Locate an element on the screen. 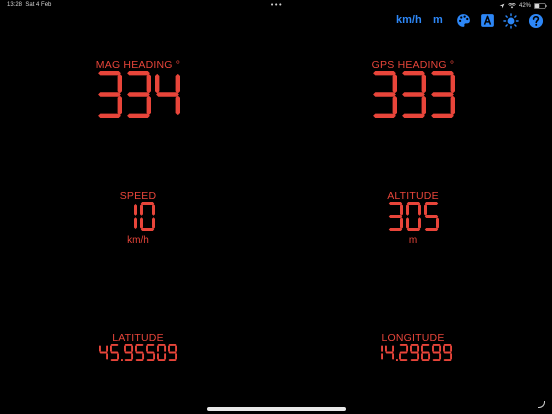 The width and height of the screenshot is (552, 414). speed-unit: km/h is located at coordinates (138, 240).